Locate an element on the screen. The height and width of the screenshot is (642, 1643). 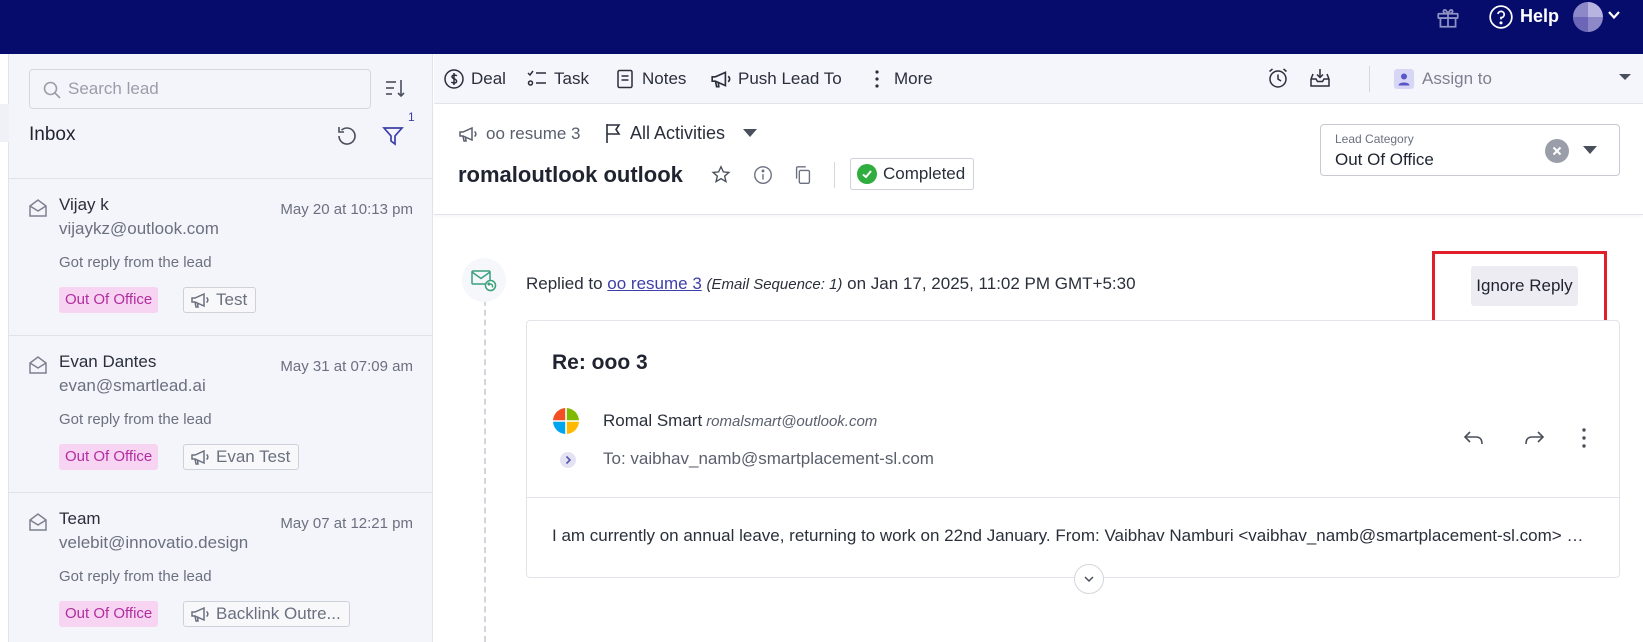
assign-to-dropdown: Assign to is located at coordinates (1514, 79).